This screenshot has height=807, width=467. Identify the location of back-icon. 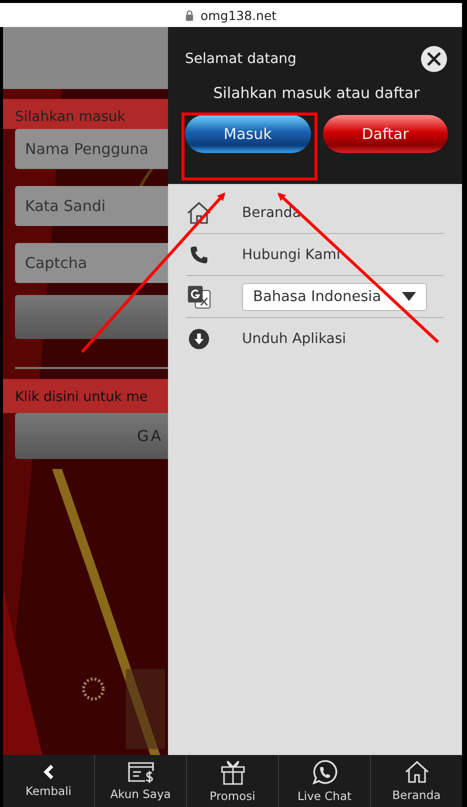
(48, 772).